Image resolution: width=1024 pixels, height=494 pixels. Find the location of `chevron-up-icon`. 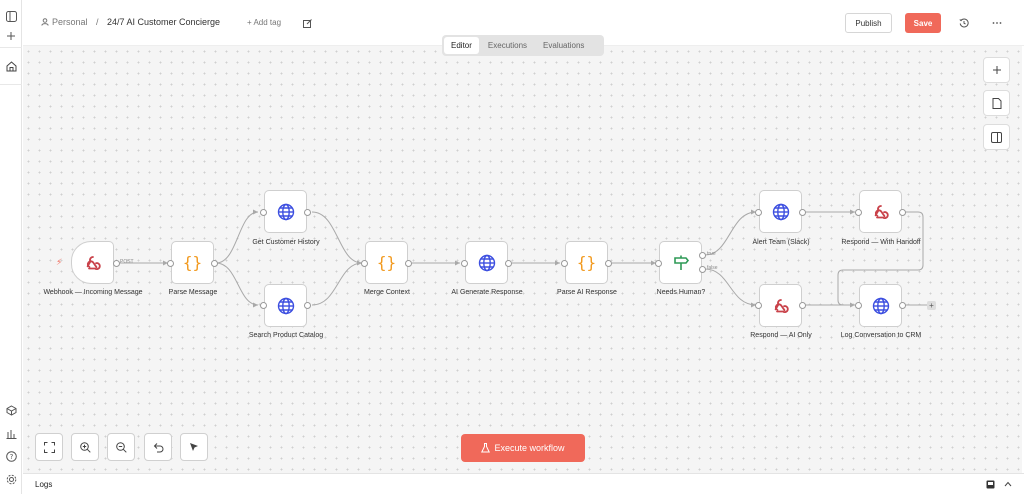

chevron-up-icon is located at coordinates (1008, 484).